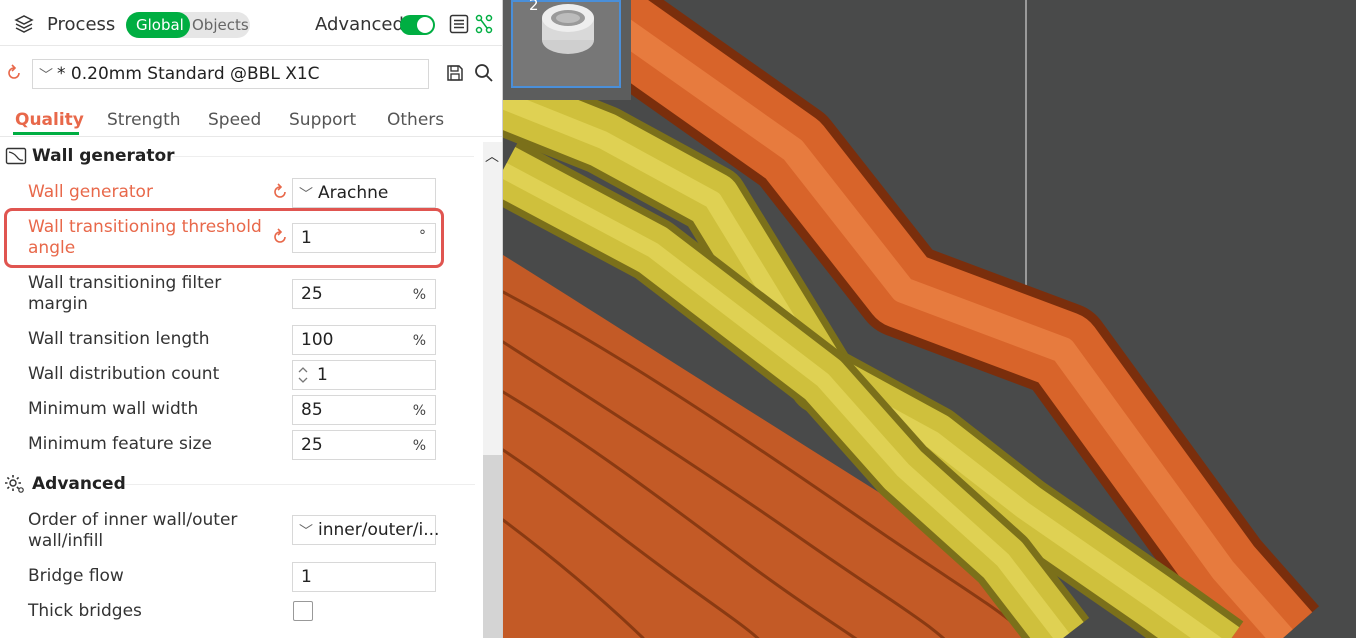 The height and width of the screenshot is (638, 1356). Describe the element at coordinates (364, 577) in the screenshot. I see `bridge-flow-input: 1` at that location.